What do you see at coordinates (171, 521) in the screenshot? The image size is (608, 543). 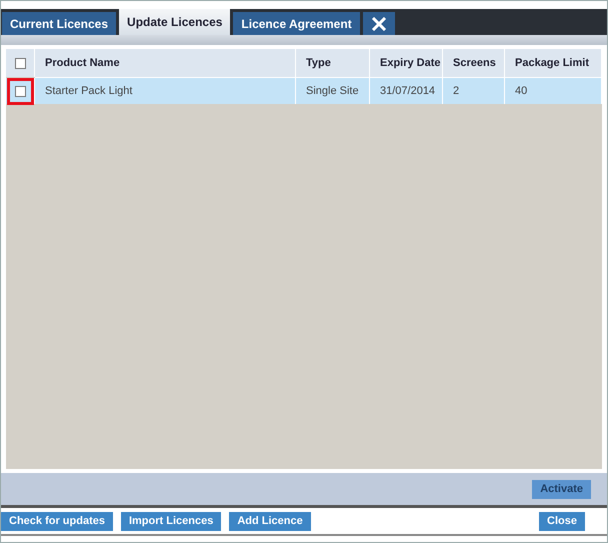 I see `footer-button: Import Licences` at bounding box center [171, 521].